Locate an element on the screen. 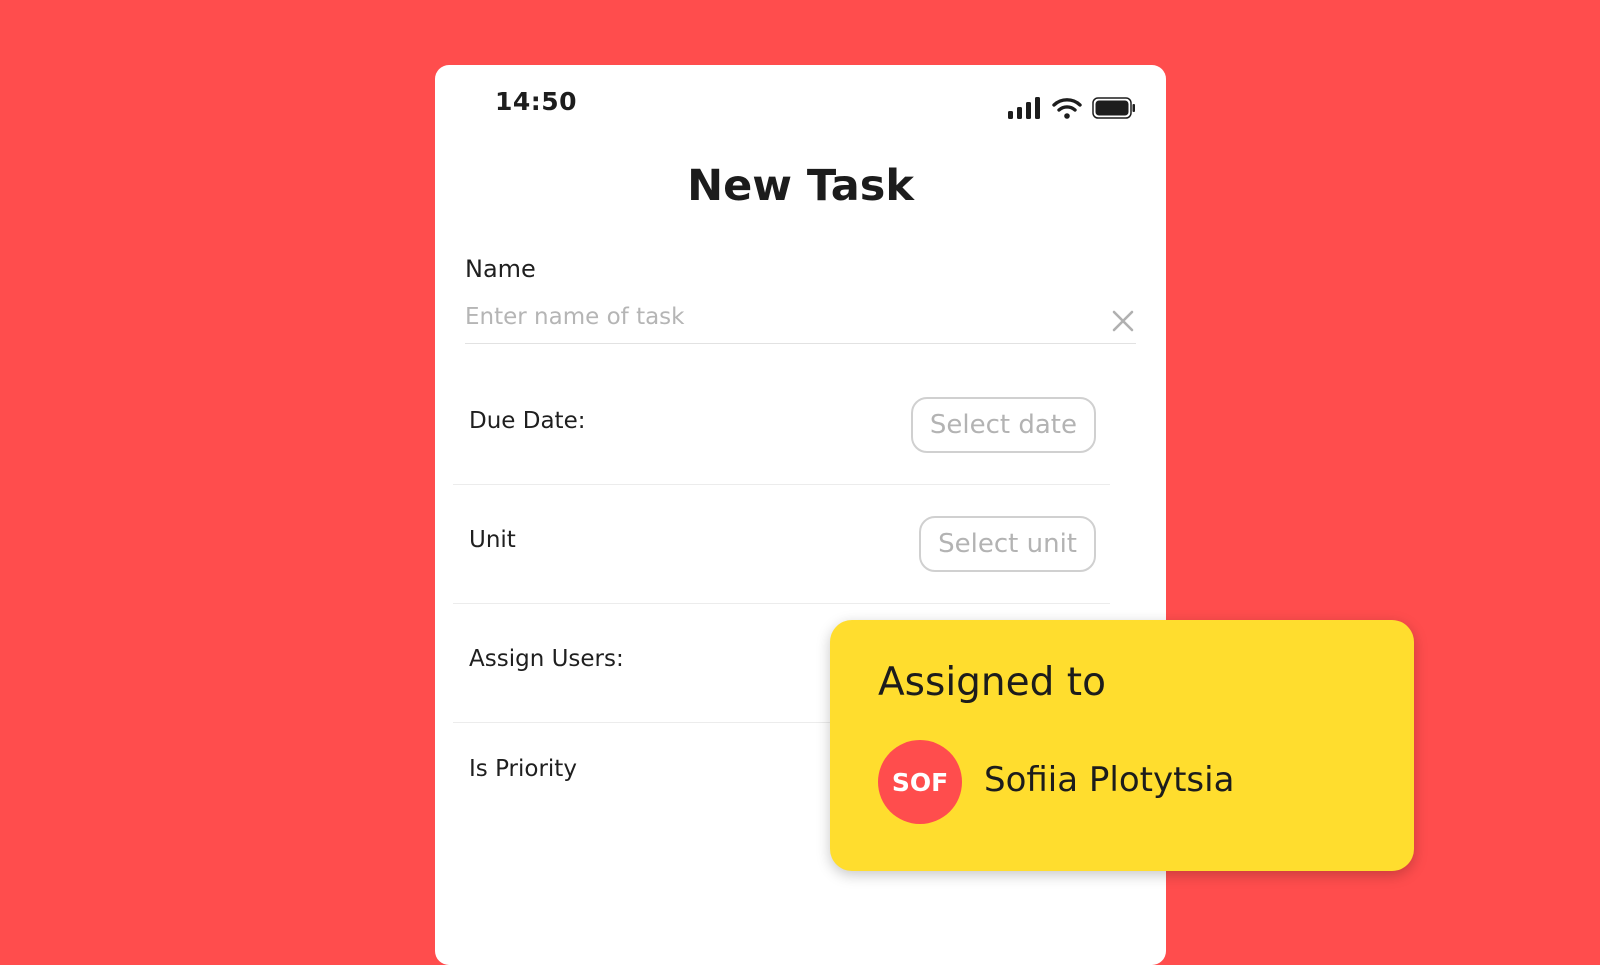  name-underline is located at coordinates (800, 343).